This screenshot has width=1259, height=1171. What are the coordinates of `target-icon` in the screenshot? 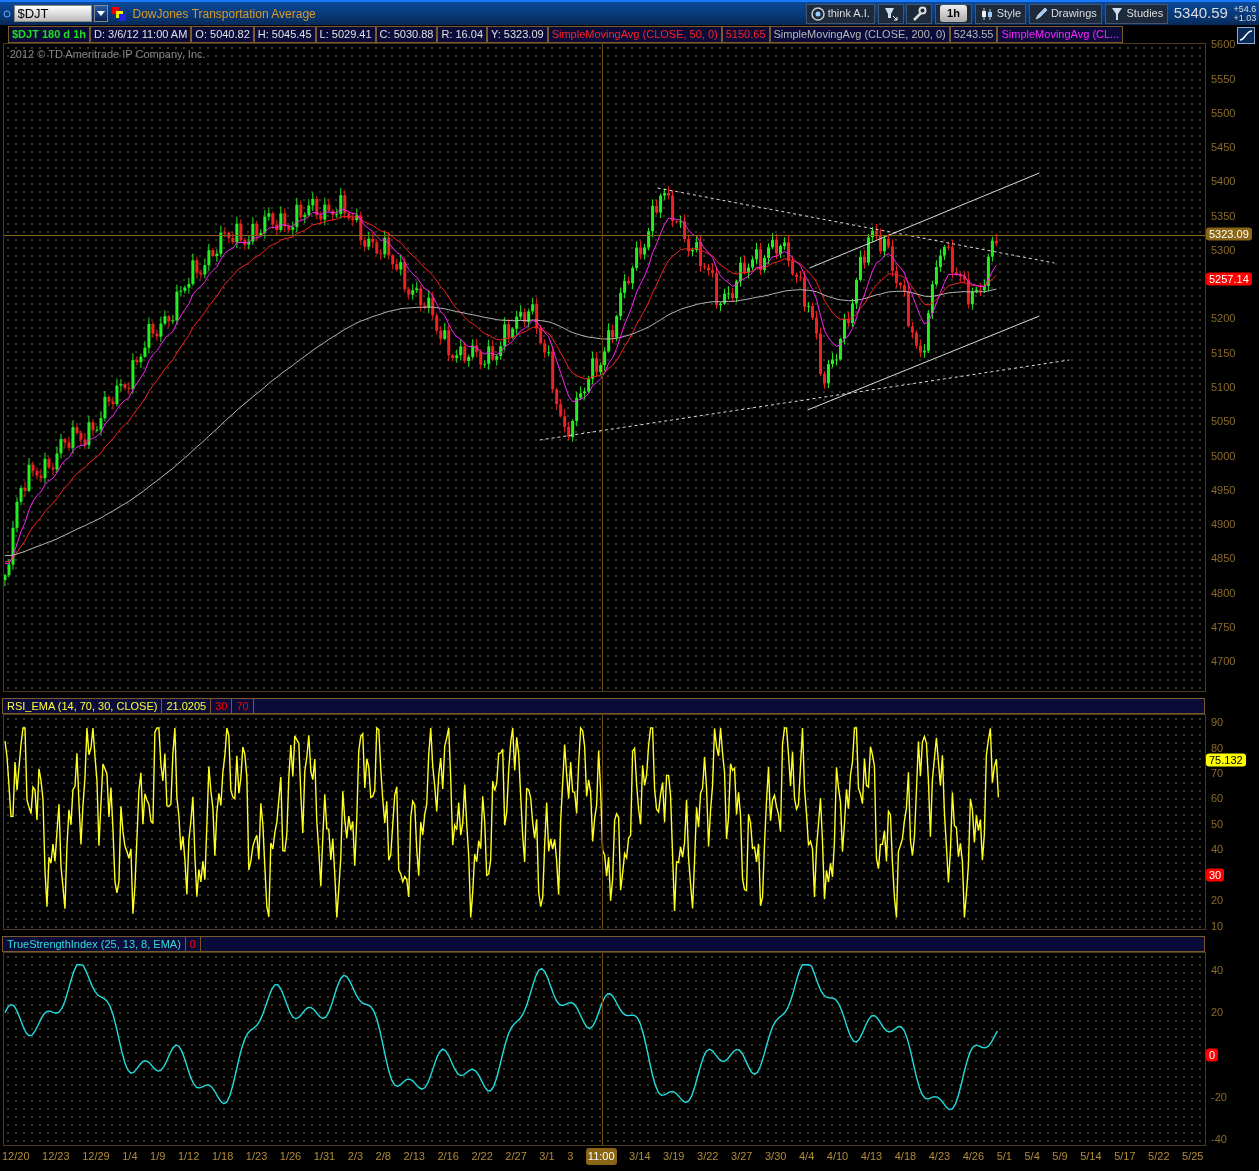 It's located at (817, 13).